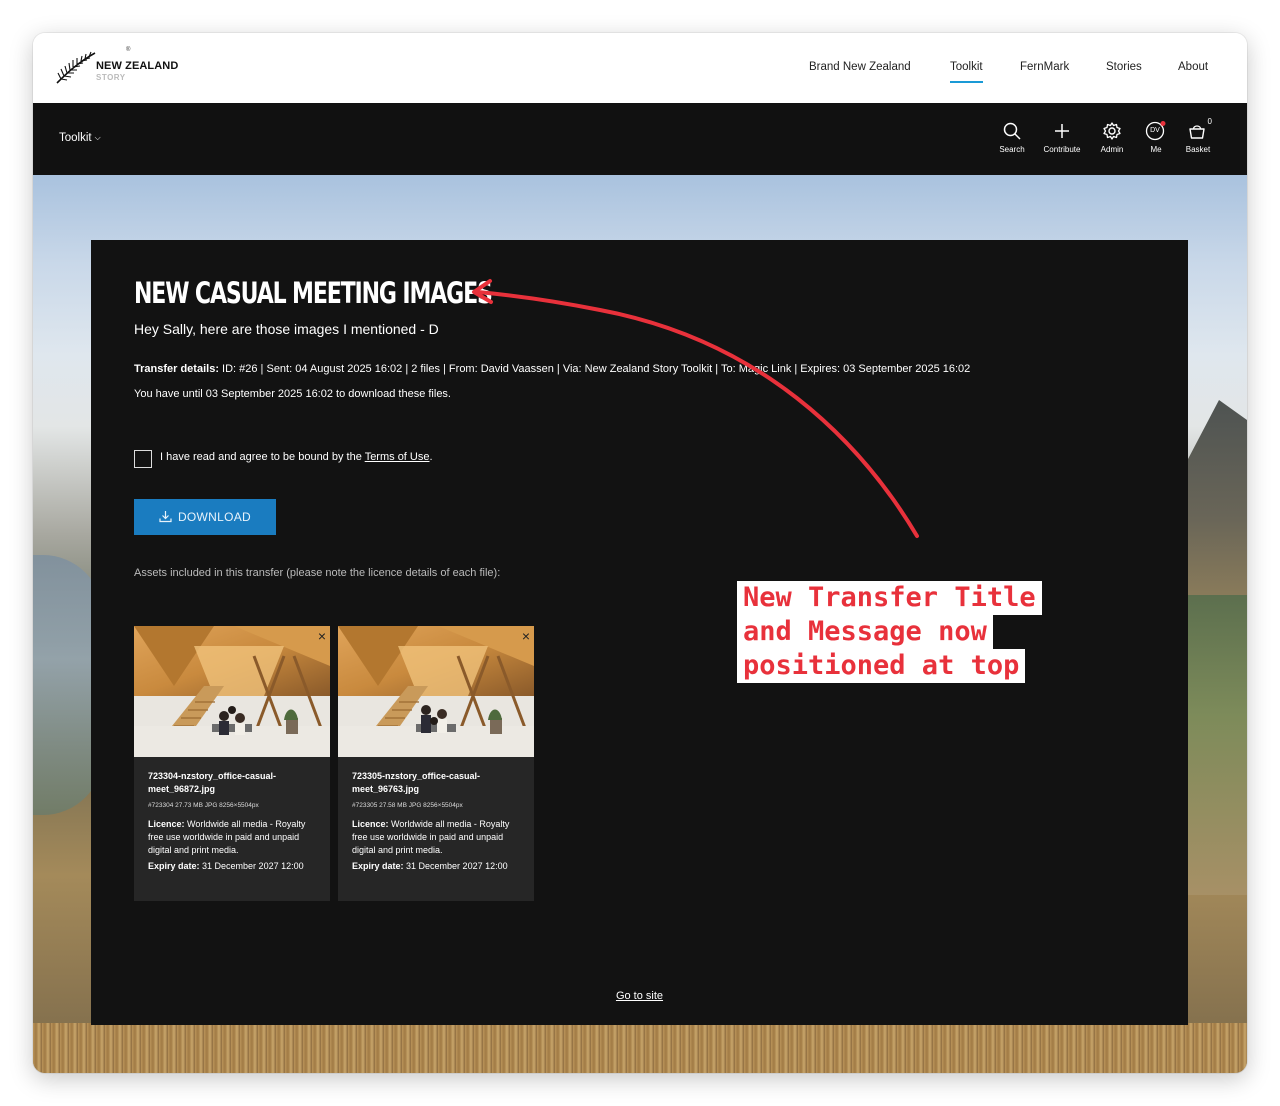 This screenshot has height=1106, width=1280. I want to click on contribute-tool: Contribute, so click(1062, 137).